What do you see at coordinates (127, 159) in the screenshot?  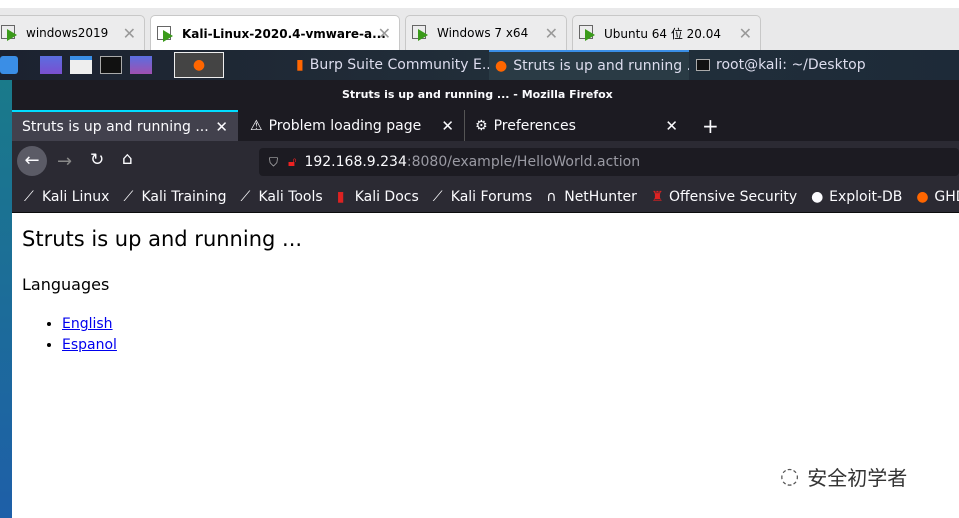 I see `home-button: ⌂` at bounding box center [127, 159].